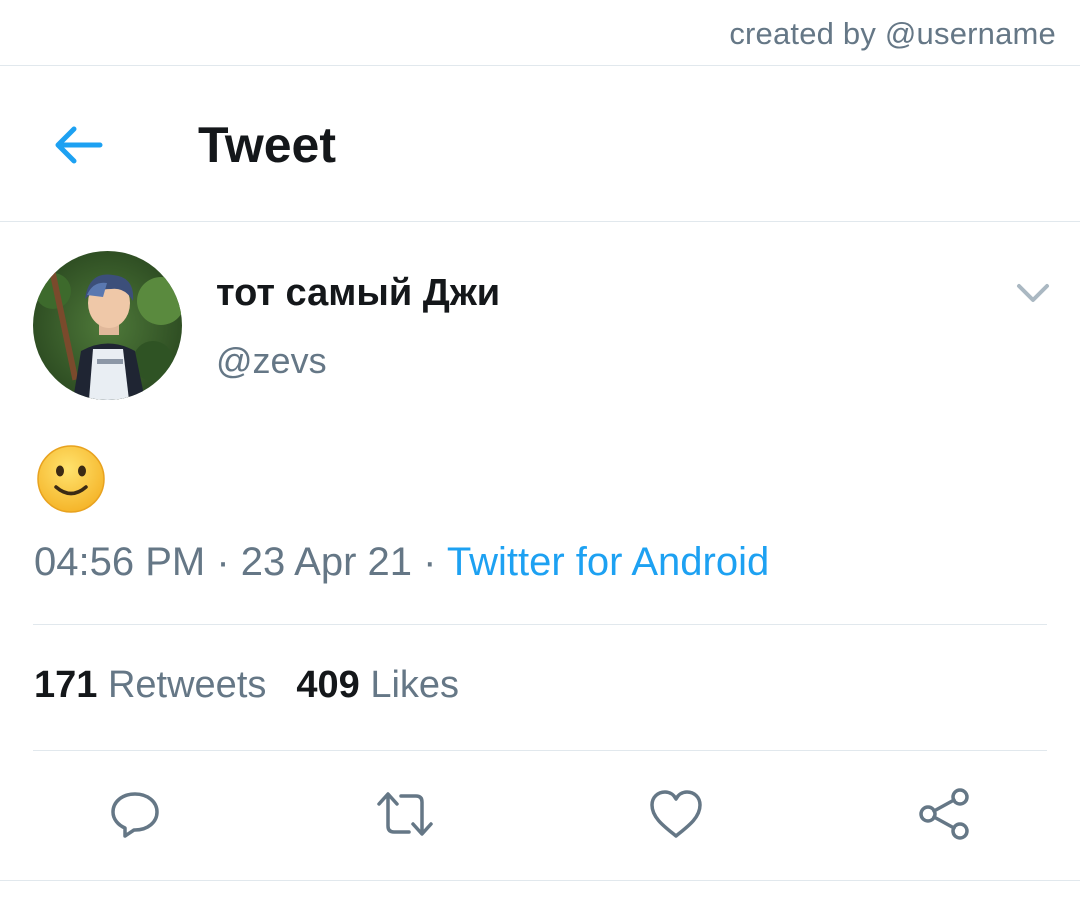  I want to click on slightly-smiling-face-emoji, so click(71, 479).